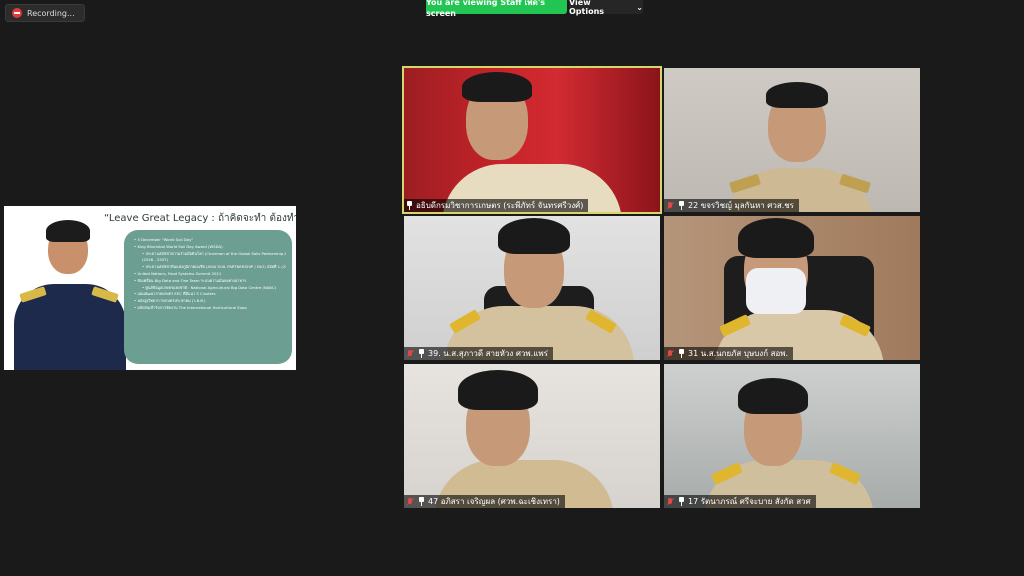  I want to click on chevron-down-icon: ⌄, so click(639, 7).